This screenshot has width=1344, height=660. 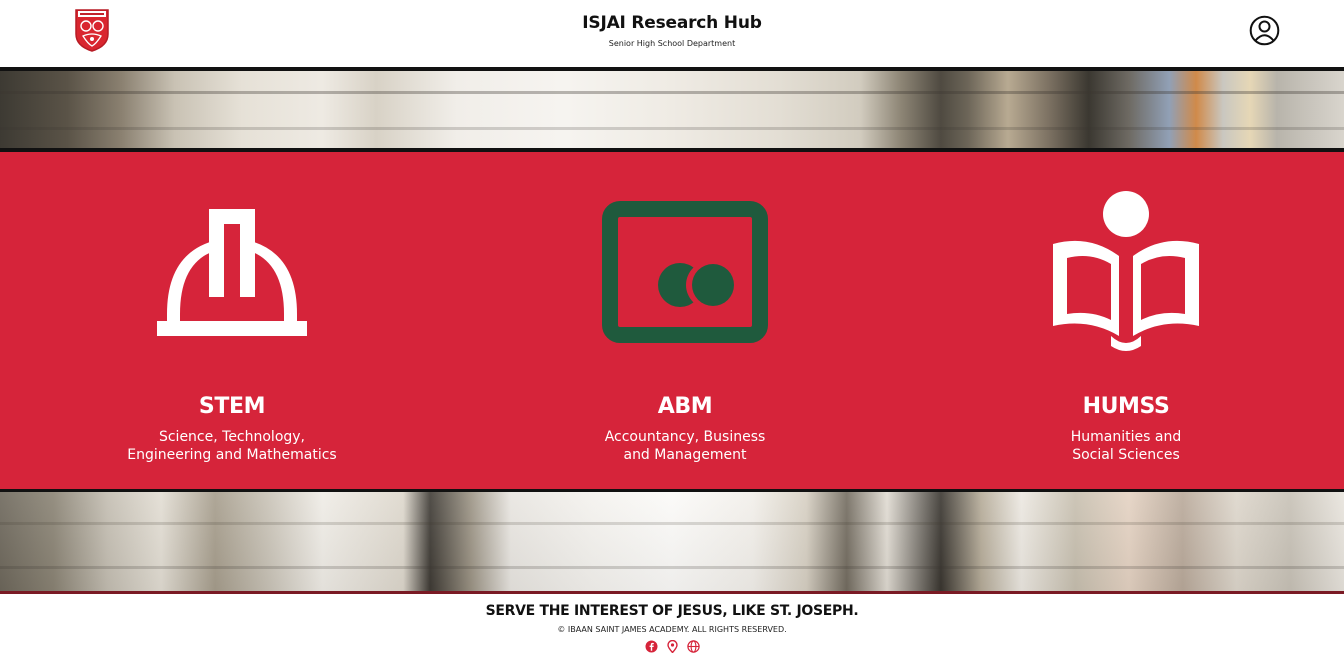 I want to click on library-banner-top, so click(x=672, y=110).